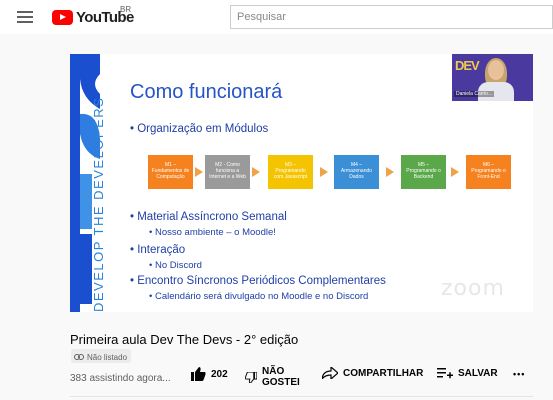 Image resolution: width=553 pixels, height=400 pixels. What do you see at coordinates (212, 232) in the screenshot?
I see `slide-subbullet: • Nosso ambiente – o Moodle!` at bounding box center [212, 232].